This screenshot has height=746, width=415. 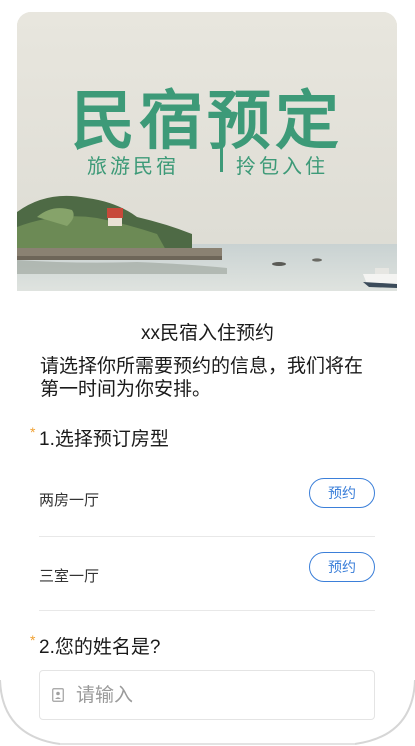 What do you see at coordinates (202, 378) in the screenshot?
I see `form-description: 请选择你所需要预约的信息，我们将在第一时间为你安排。` at bounding box center [202, 378].